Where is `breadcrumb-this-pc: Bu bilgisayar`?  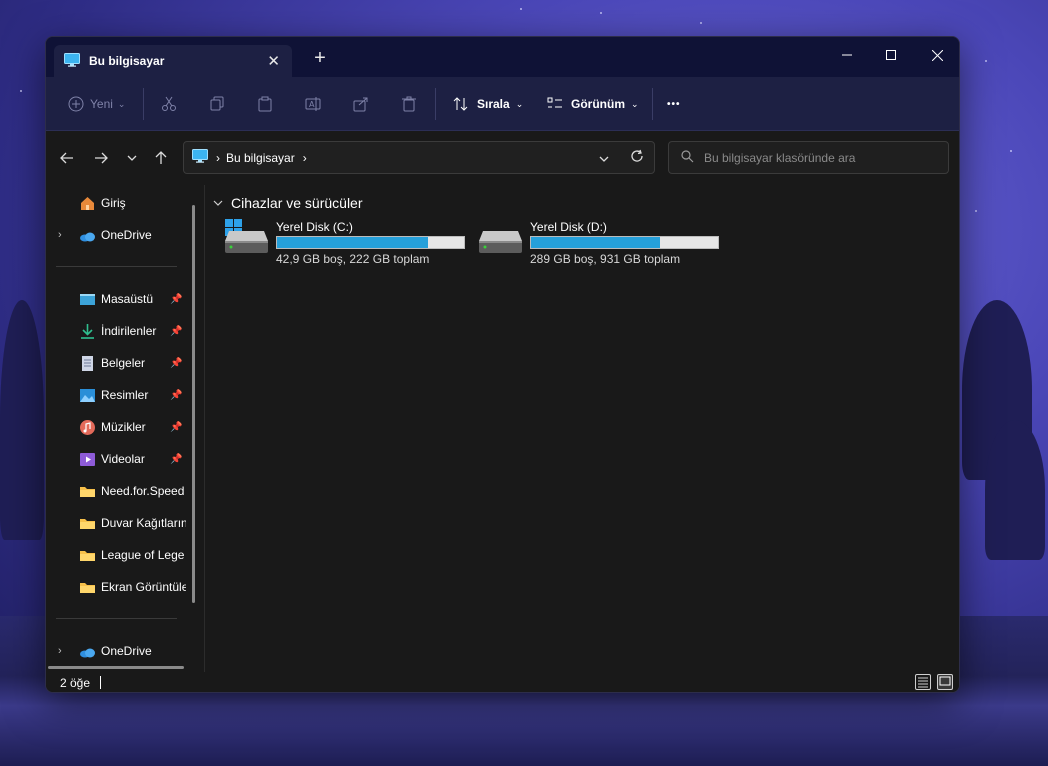 breadcrumb-this-pc: Bu bilgisayar is located at coordinates (260, 158).